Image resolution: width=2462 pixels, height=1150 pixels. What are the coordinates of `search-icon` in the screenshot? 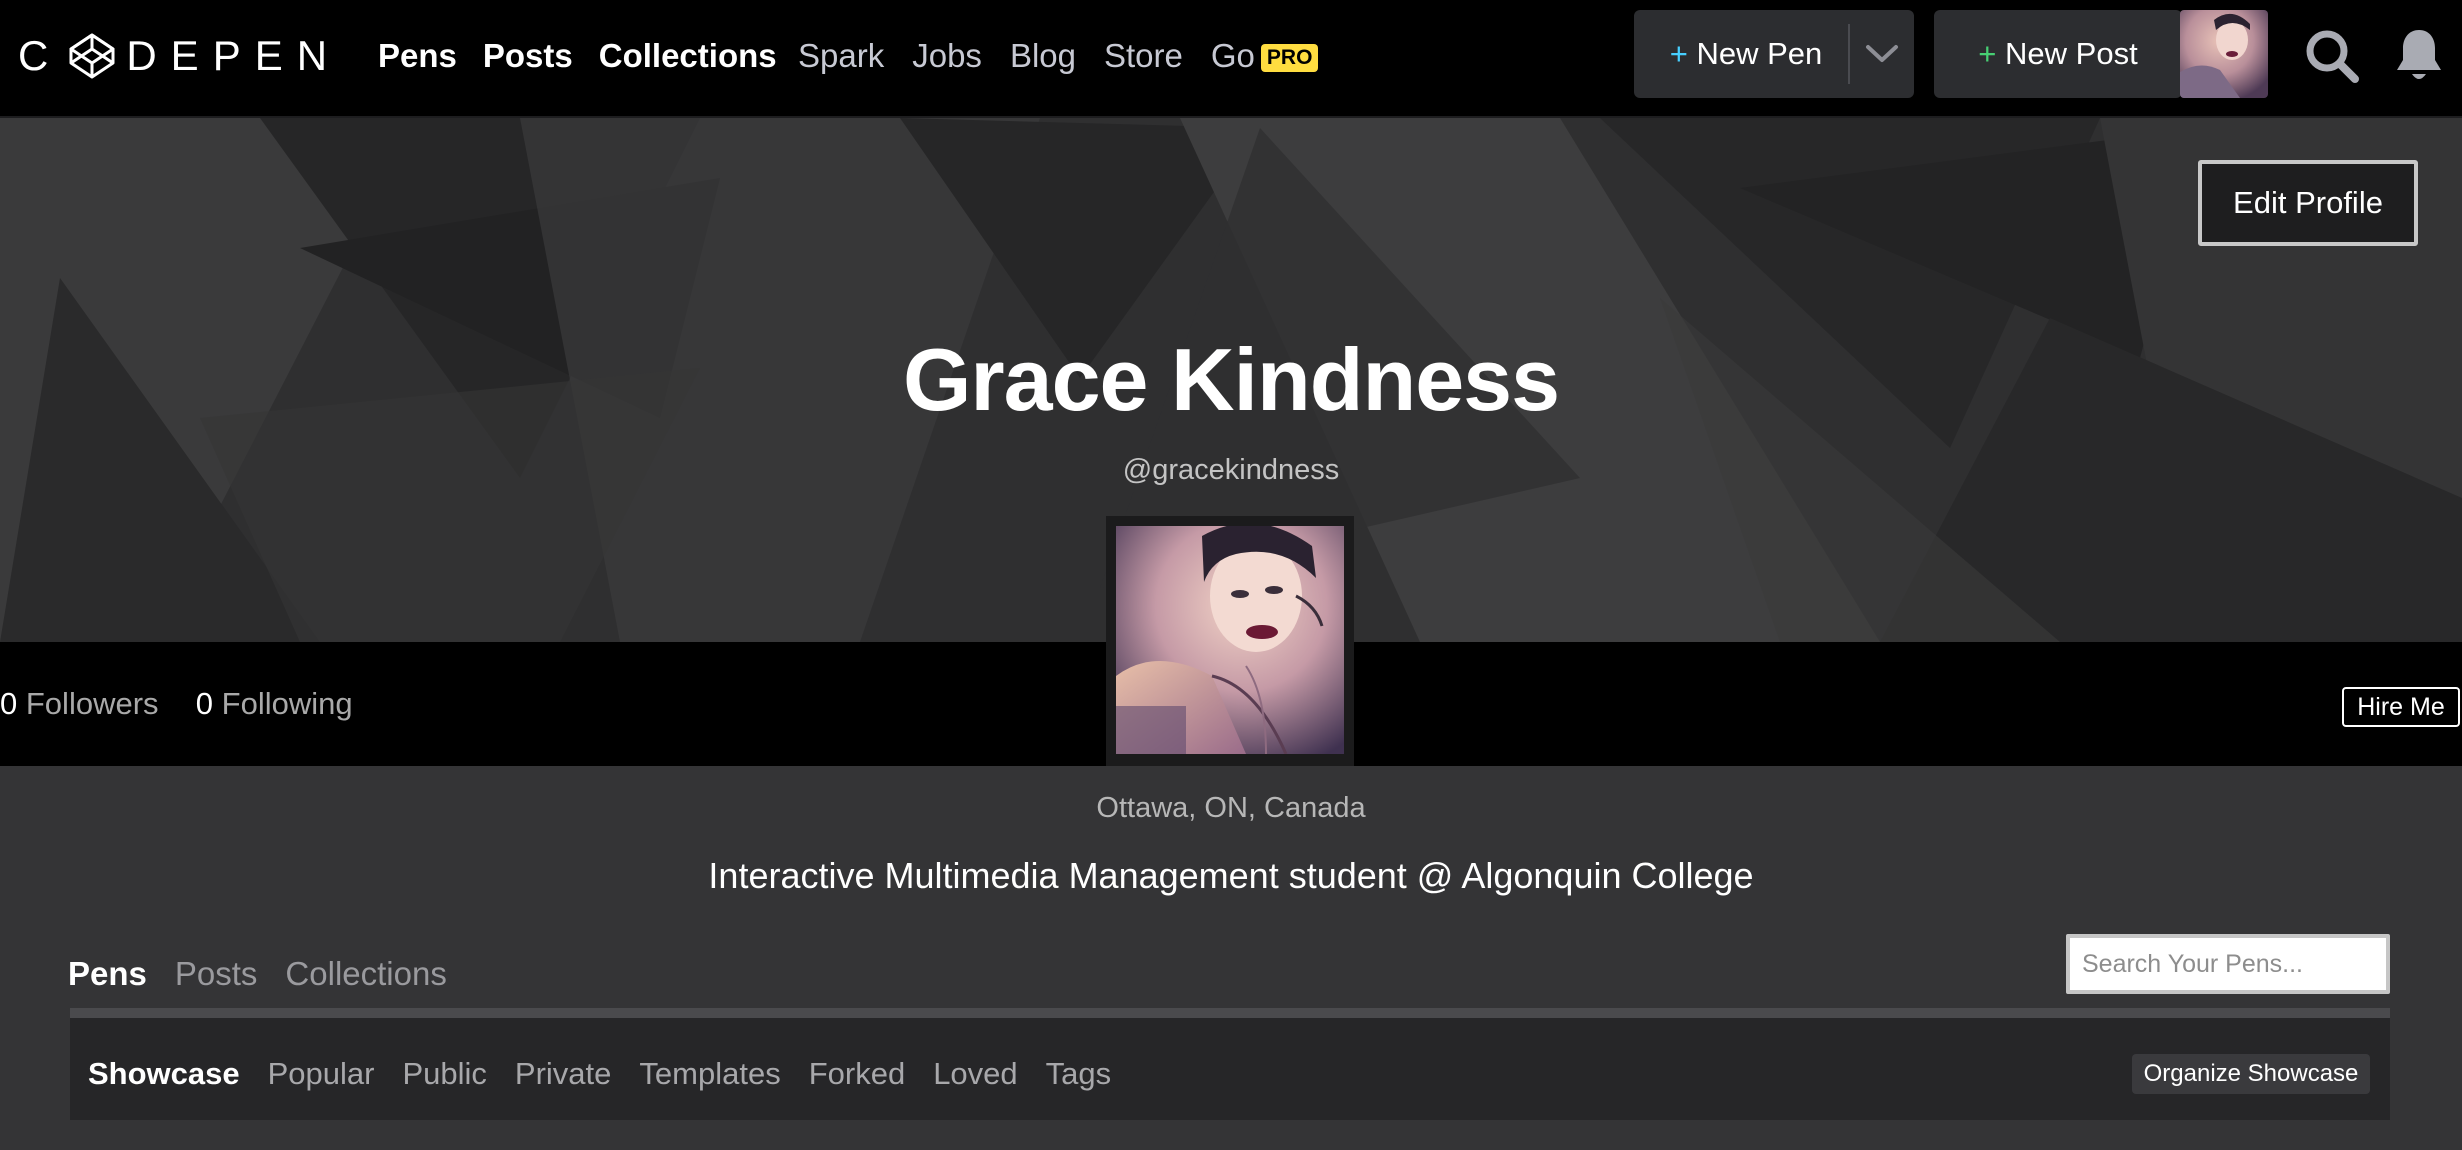 It's located at (2332, 56).